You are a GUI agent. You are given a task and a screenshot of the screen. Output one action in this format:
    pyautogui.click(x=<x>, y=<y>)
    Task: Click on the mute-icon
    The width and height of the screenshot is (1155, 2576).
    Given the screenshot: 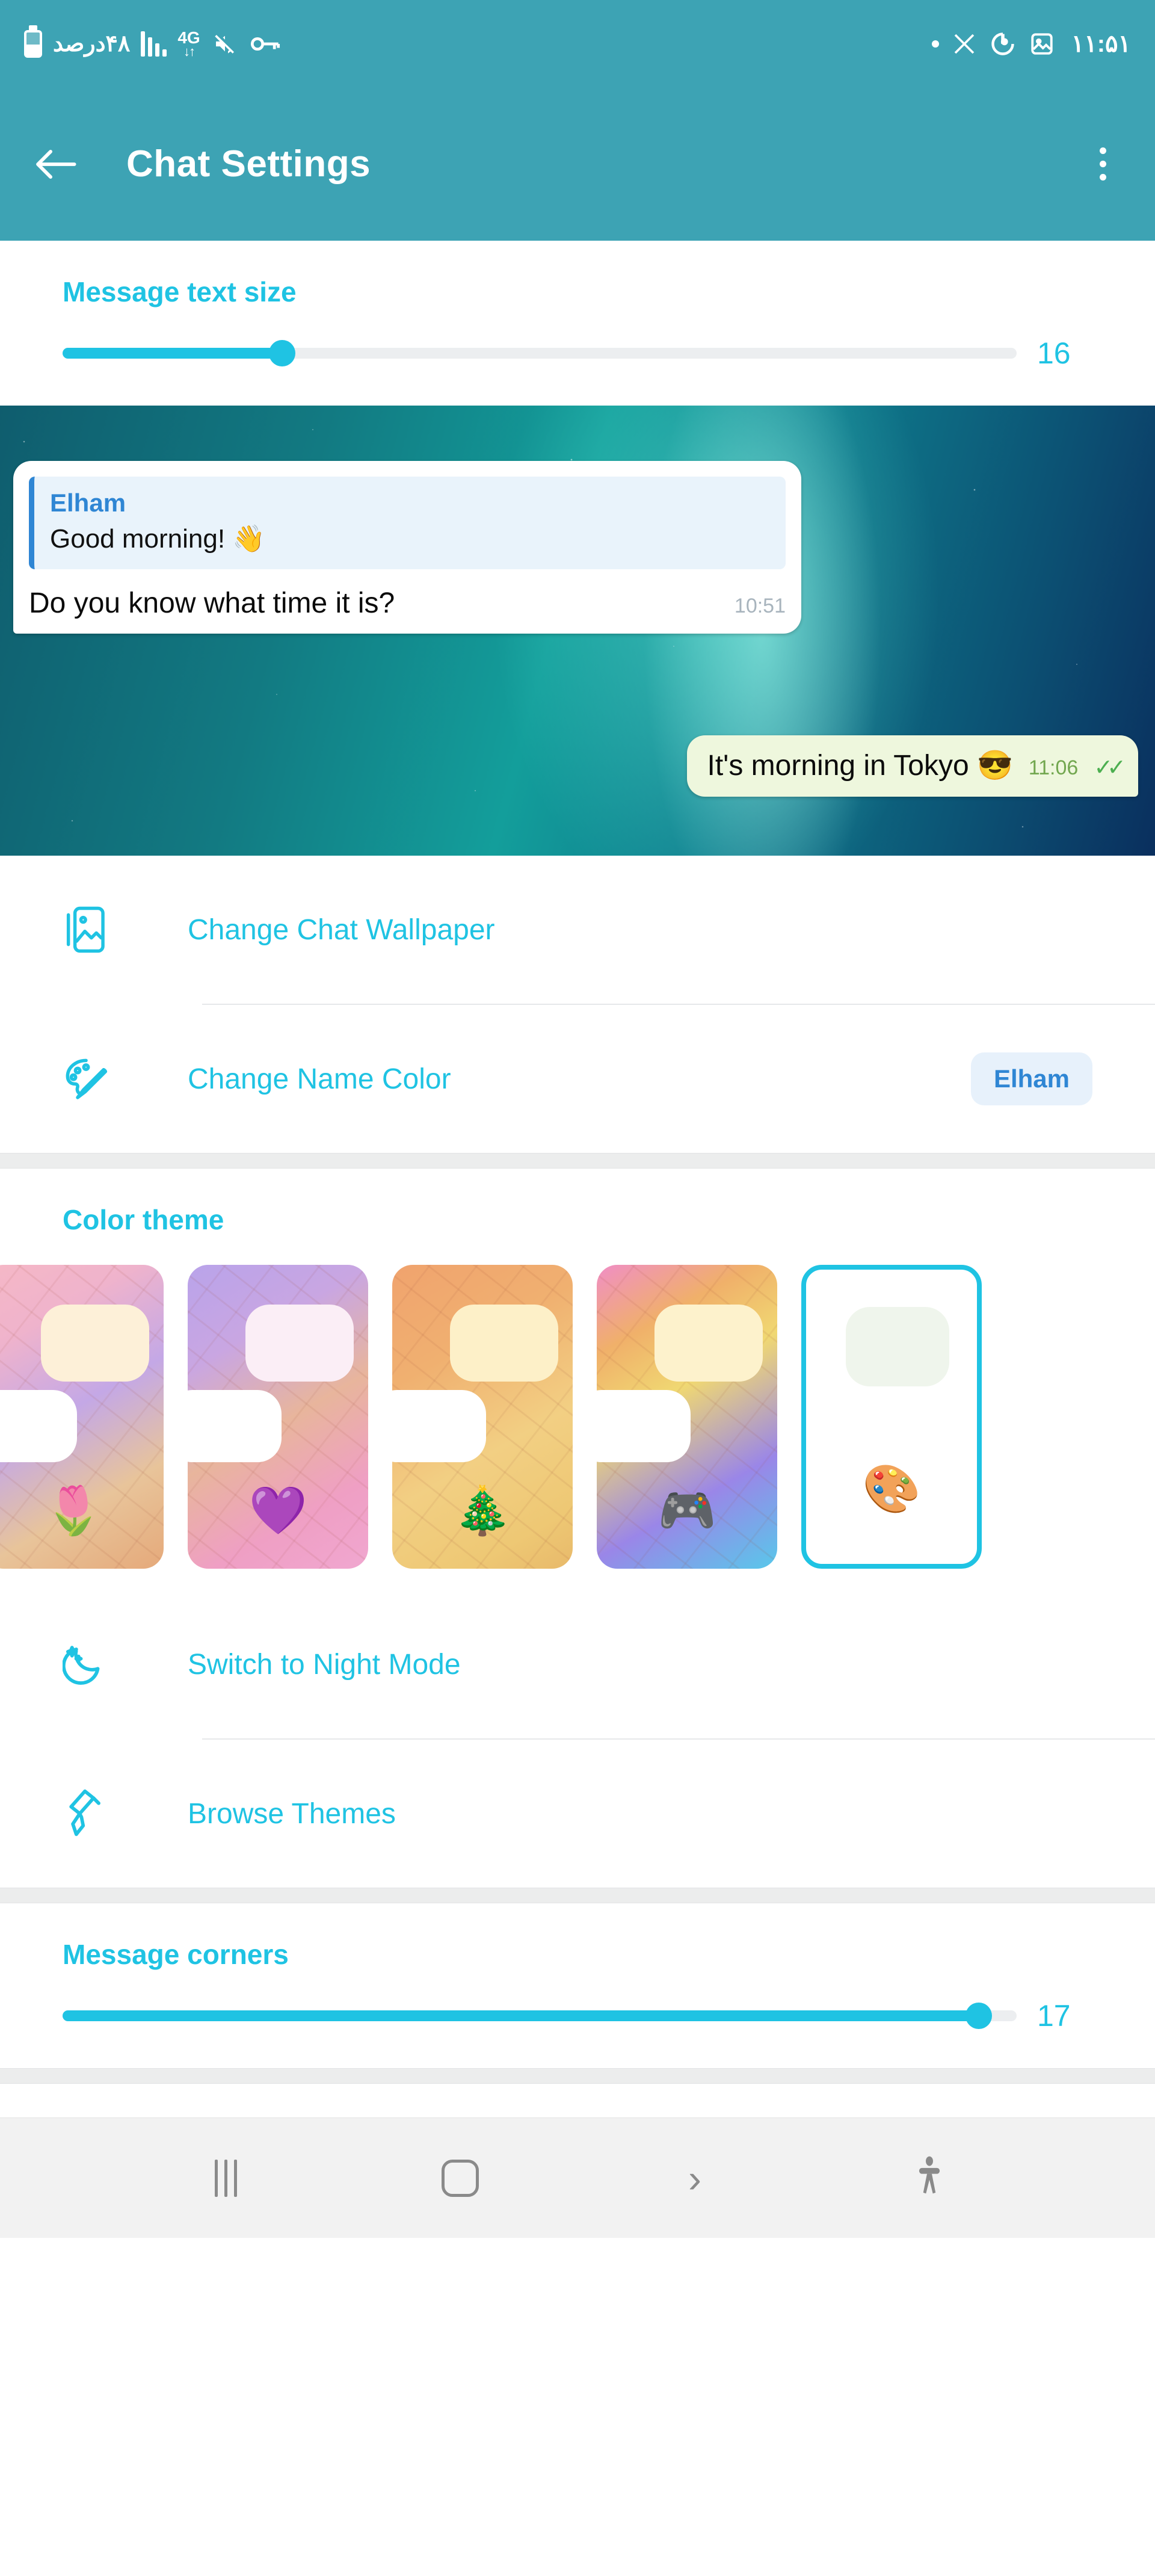 What is the action you would take?
    pyautogui.click(x=225, y=44)
    